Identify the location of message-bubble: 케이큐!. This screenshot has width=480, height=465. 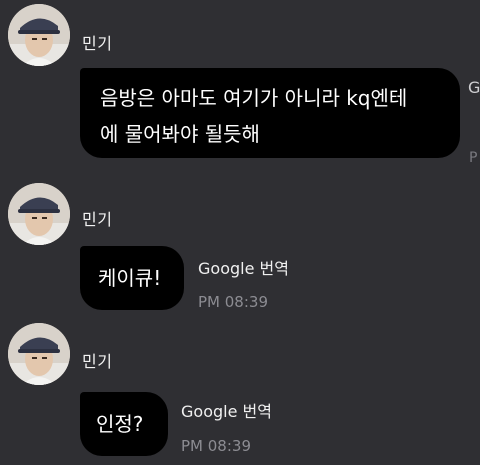
(132, 278).